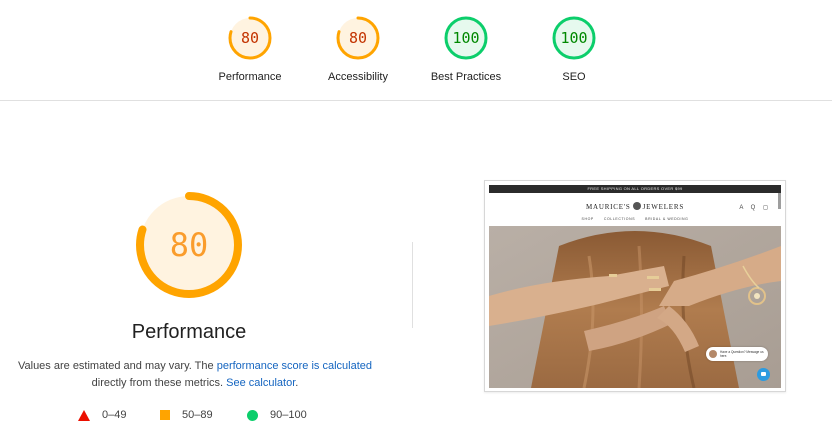 This screenshot has height=437, width=832. I want to click on chat-launcher-icon, so click(763, 374).